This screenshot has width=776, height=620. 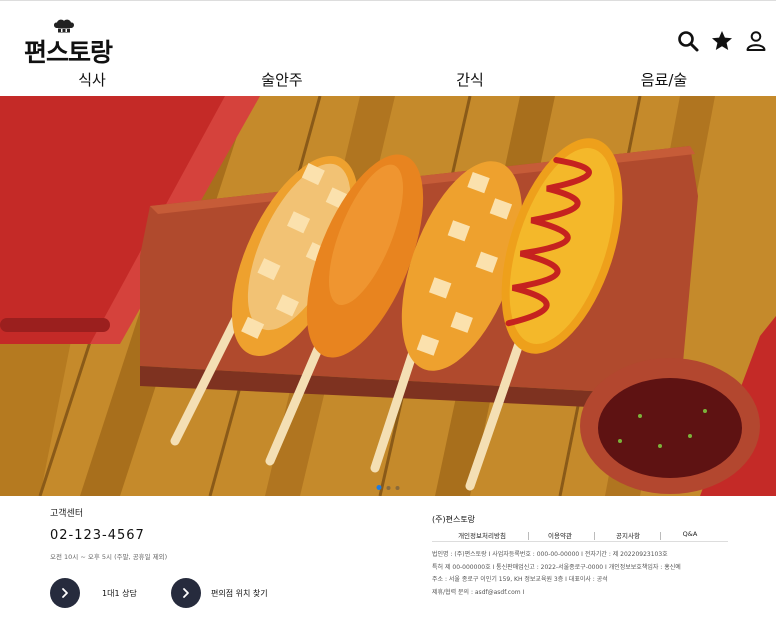 What do you see at coordinates (388, 82) in the screenshot?
I see `main-nav: 식사 술안주 간식 음료/술` at bounding box center [388, 82].